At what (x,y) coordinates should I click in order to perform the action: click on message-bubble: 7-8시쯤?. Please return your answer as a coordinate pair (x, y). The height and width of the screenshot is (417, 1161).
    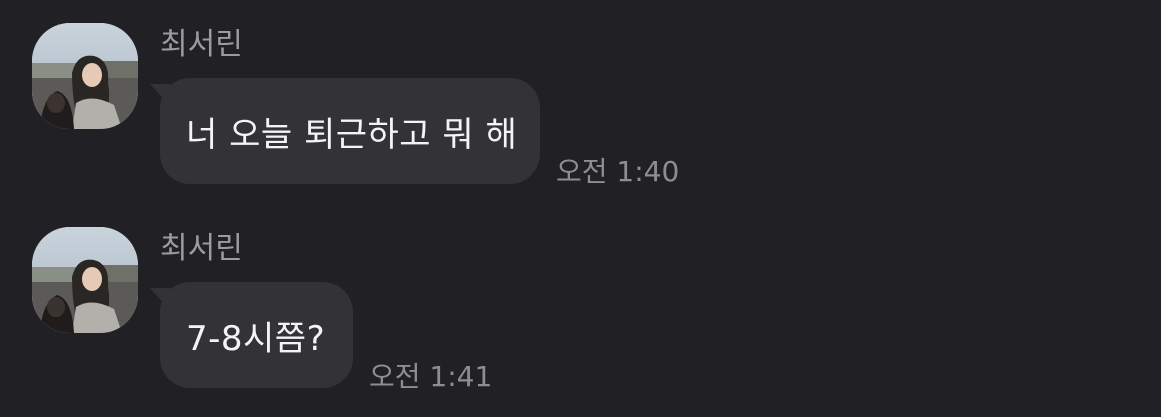
    Looking at the image, I should click on (256, 335).